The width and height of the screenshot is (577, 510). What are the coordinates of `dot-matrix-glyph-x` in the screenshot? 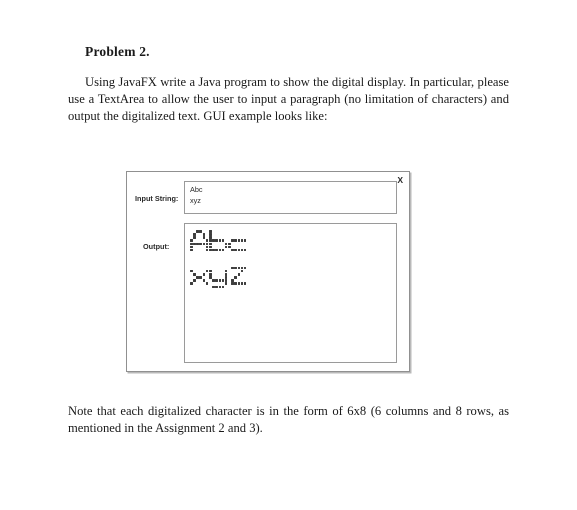 It's located at (199, 276).